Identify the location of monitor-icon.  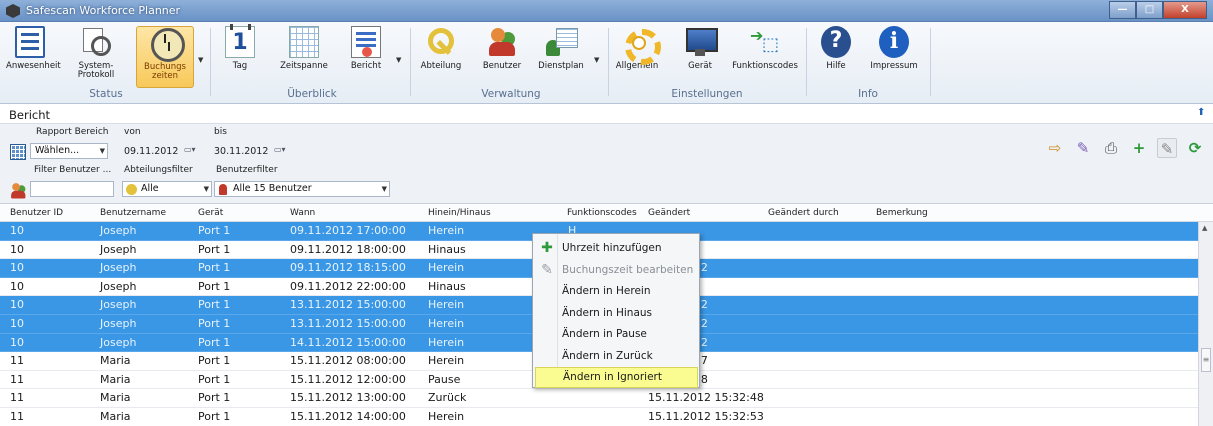
(701, 42).